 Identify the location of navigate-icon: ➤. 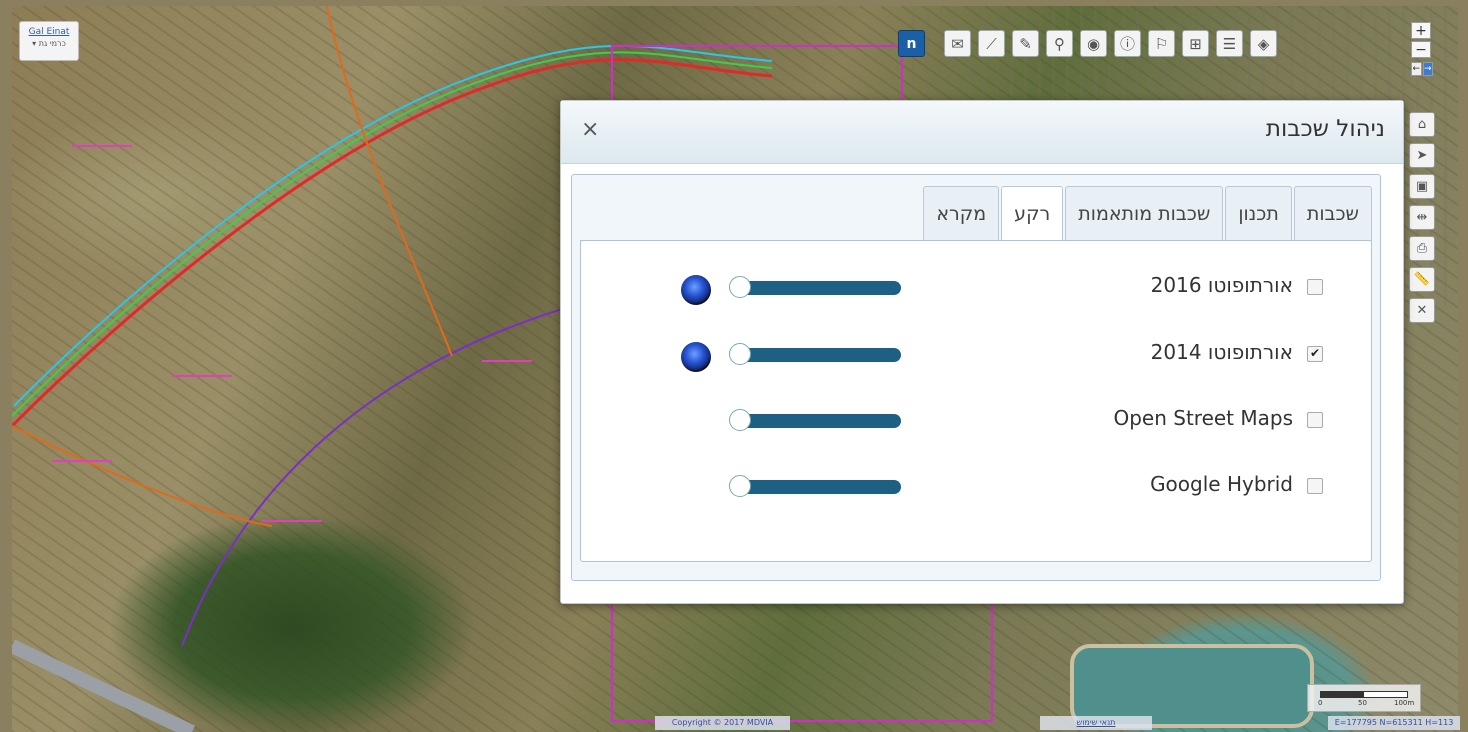
(1422, 155).